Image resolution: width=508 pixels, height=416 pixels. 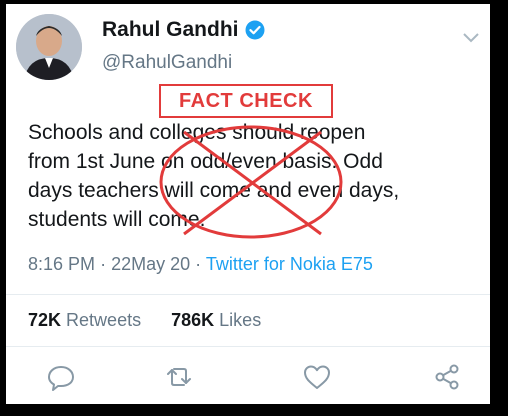 I want to click on retweet-icon, so click(x=179, y=377).